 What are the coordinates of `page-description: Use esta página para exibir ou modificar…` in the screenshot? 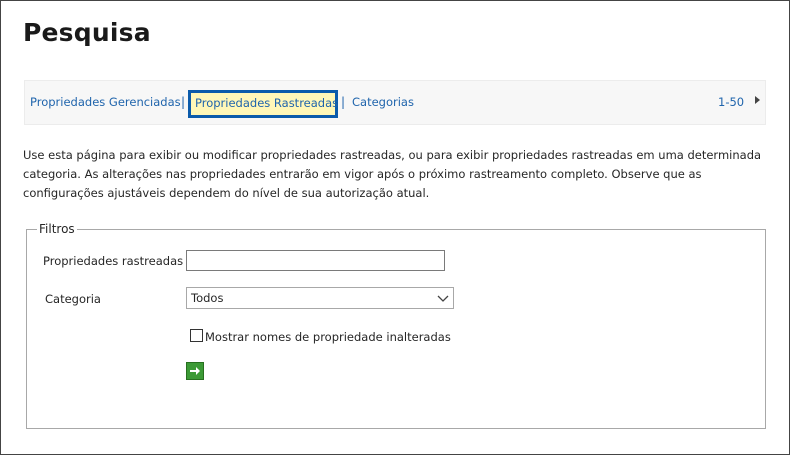 It's located at (392, 174).